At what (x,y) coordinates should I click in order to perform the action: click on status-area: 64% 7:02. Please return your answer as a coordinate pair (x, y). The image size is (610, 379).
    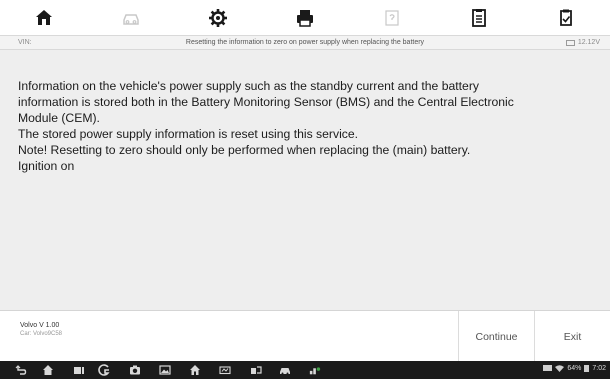
    Looking at the image, I should click on (574, 368).